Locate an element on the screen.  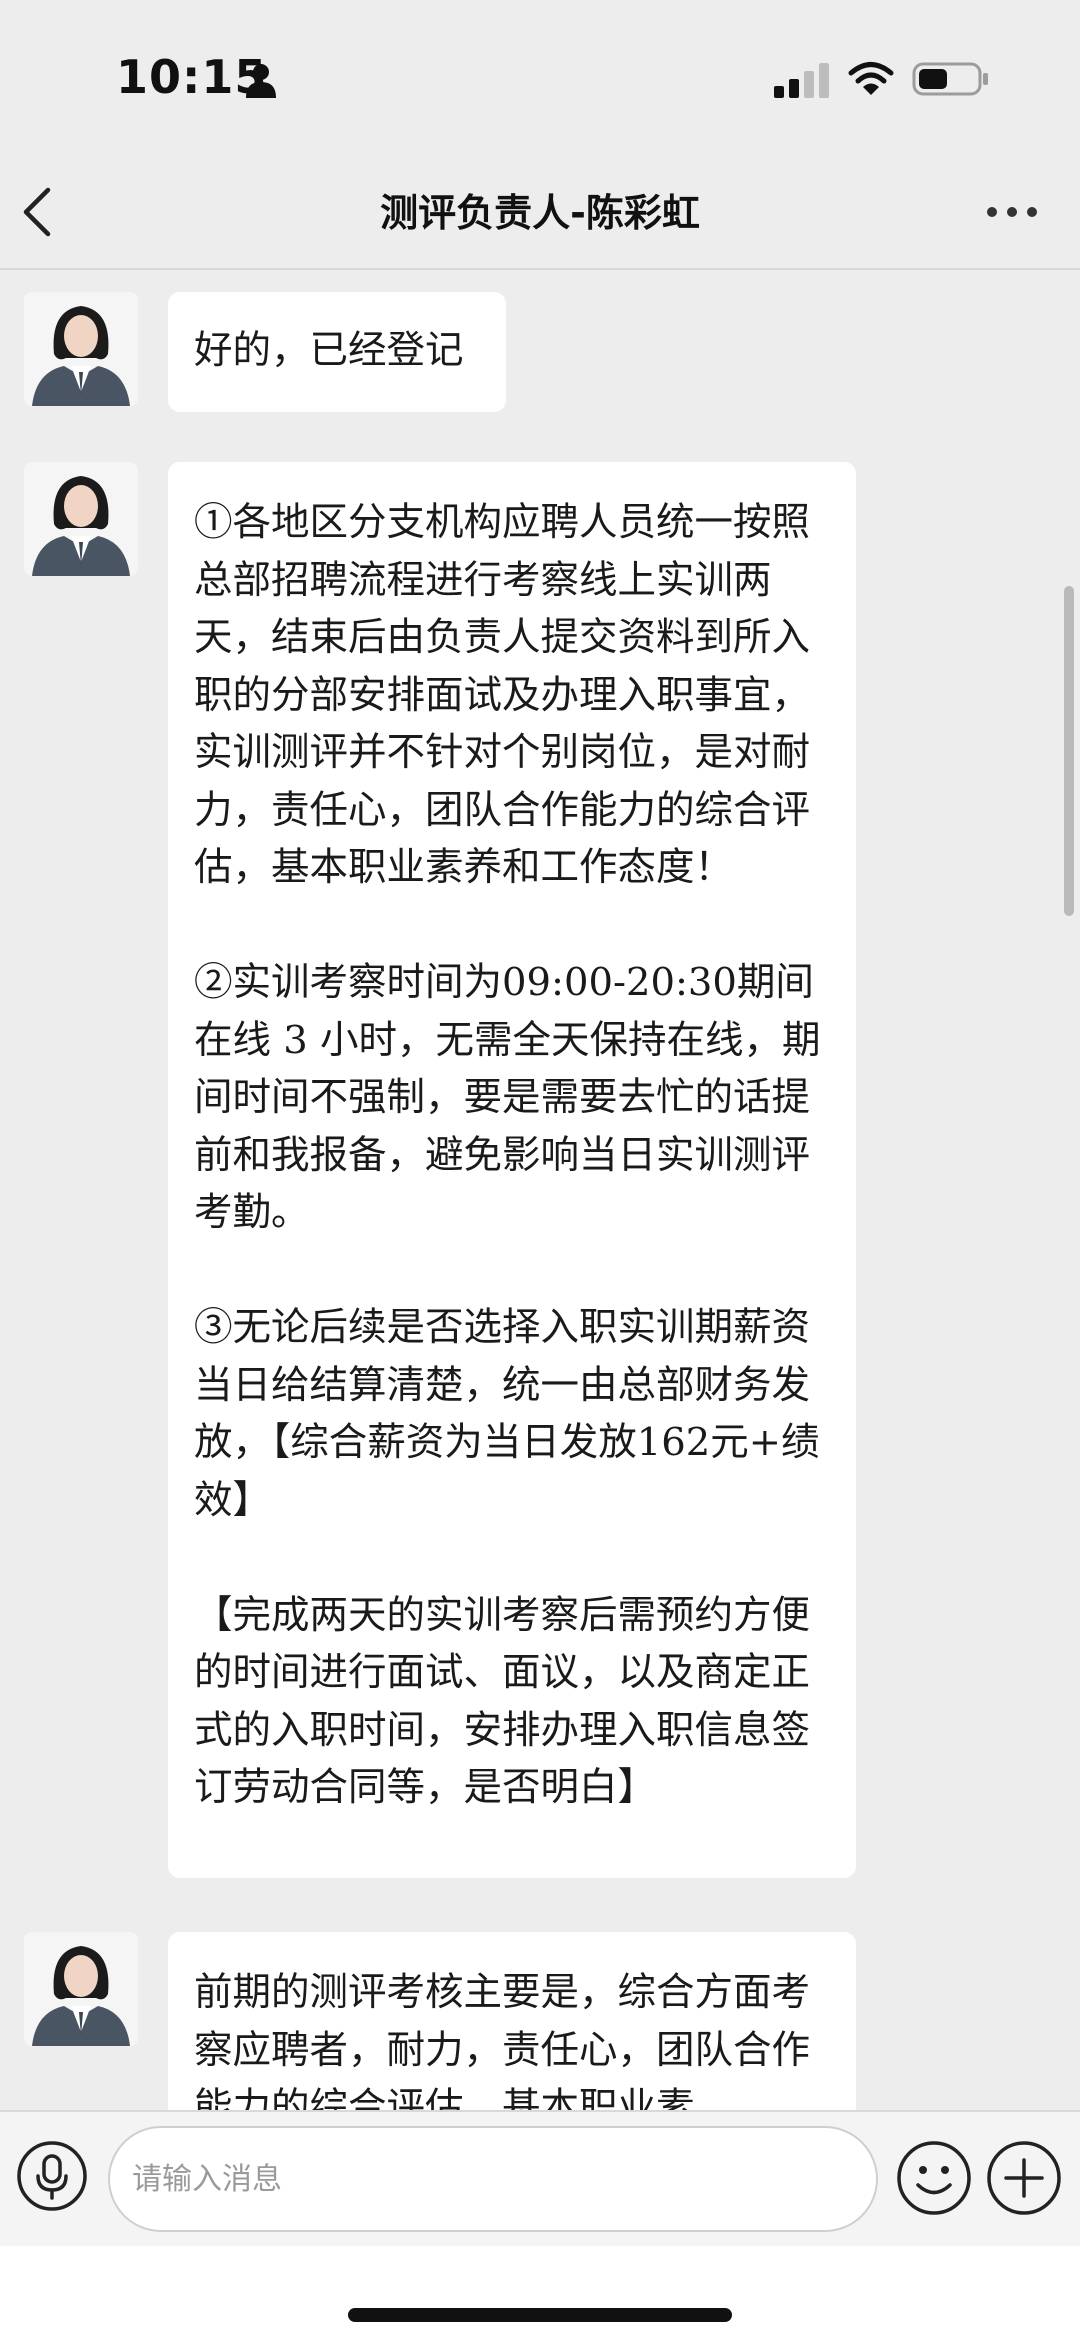
more-icon is located at coordinates (1012, 212).